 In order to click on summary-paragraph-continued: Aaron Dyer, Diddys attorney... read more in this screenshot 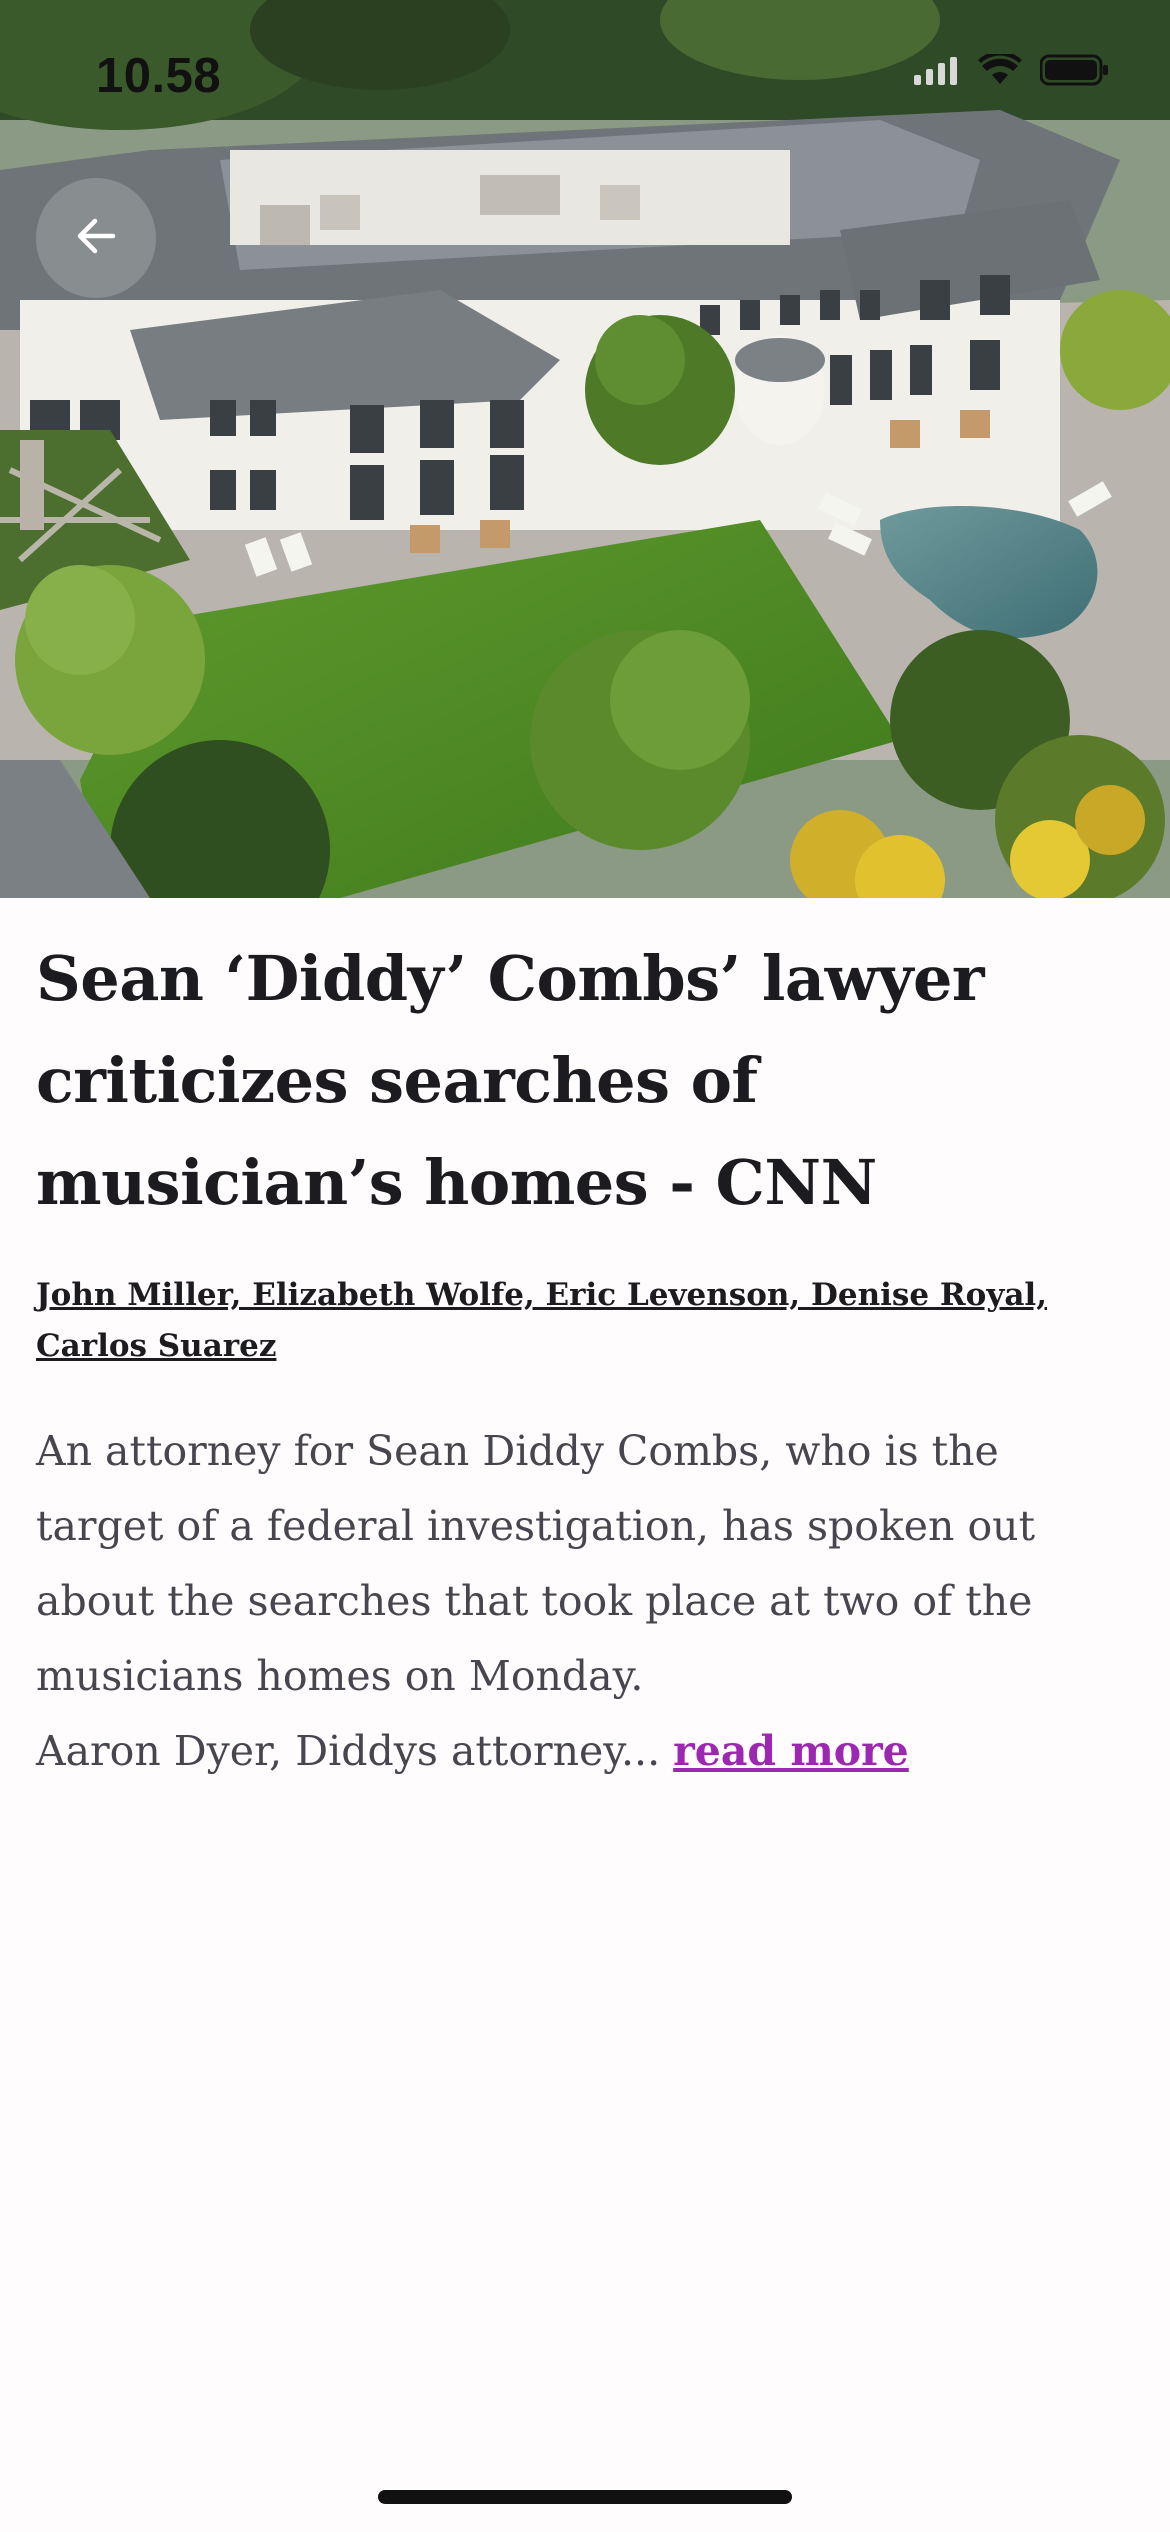, I will do `click(585, 1751)`.